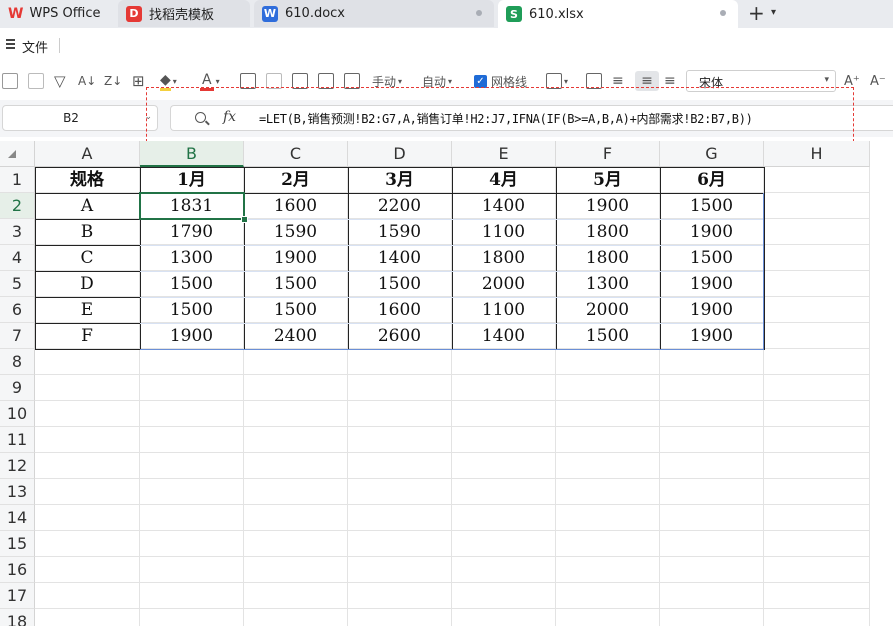 The width and height of the screenshot is (893, 626). Describe the element at coordinates (608, 284) in the screenshot. I see `cell-f5: 1300` at that location.